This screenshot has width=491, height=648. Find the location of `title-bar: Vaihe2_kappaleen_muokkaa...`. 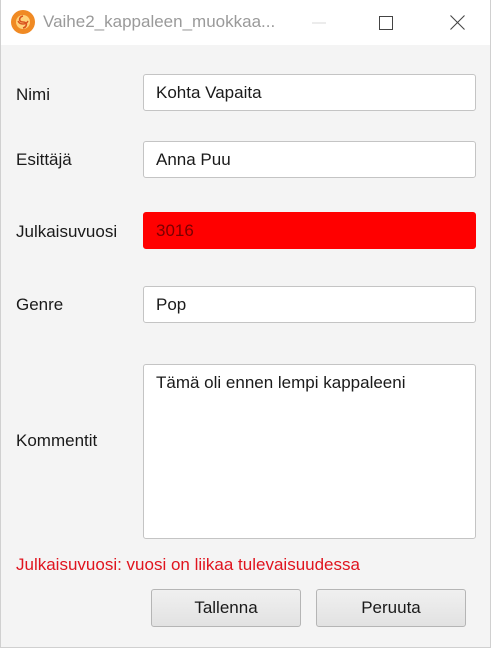

title-bar: Vaihe2_kappaleen_muokkaa... is located at coordinates (245, 22).